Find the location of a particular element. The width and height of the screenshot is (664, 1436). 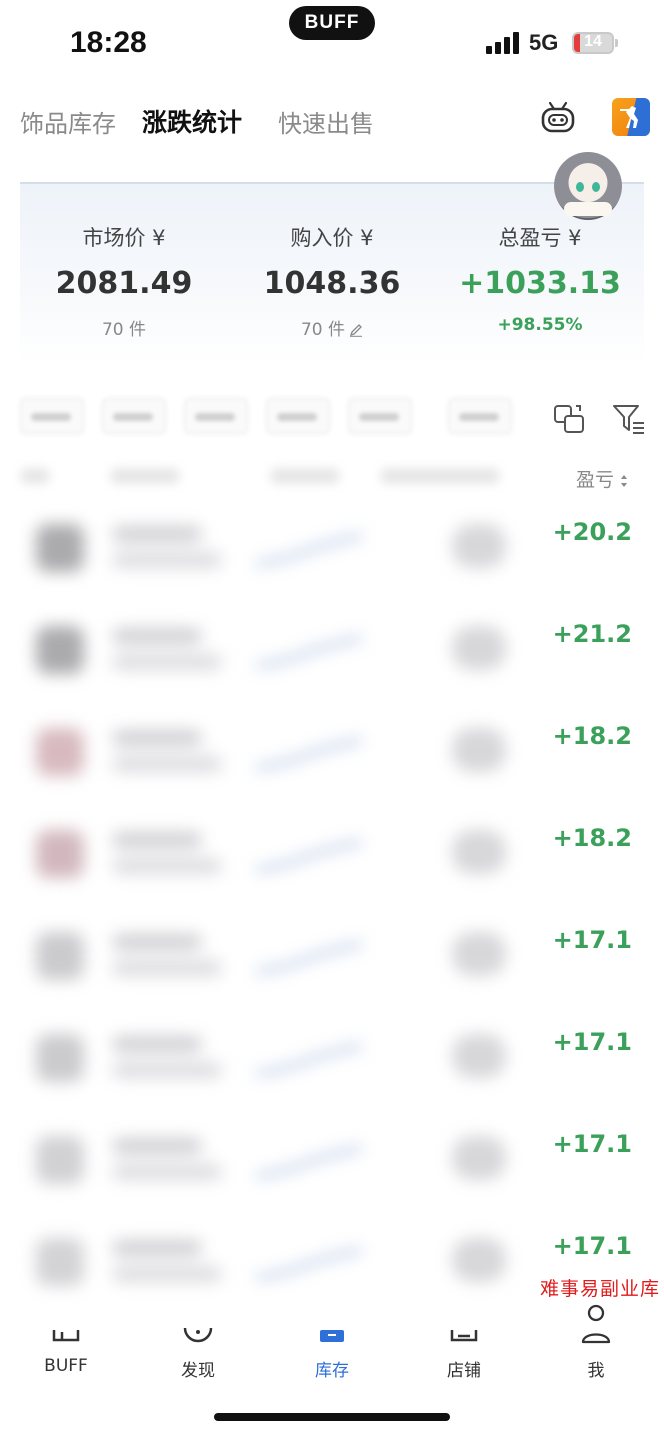

mascot-avatar is located at coordinates (588, 186).